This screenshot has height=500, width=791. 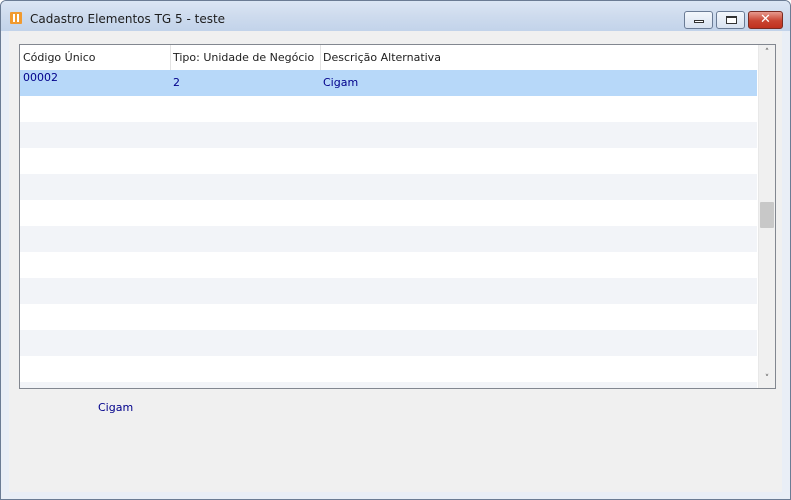 What do you see at coordinates (767, 53) in the screenshot?
I see `scroll-up-icon: ˄` at bounding box center [767, 53].